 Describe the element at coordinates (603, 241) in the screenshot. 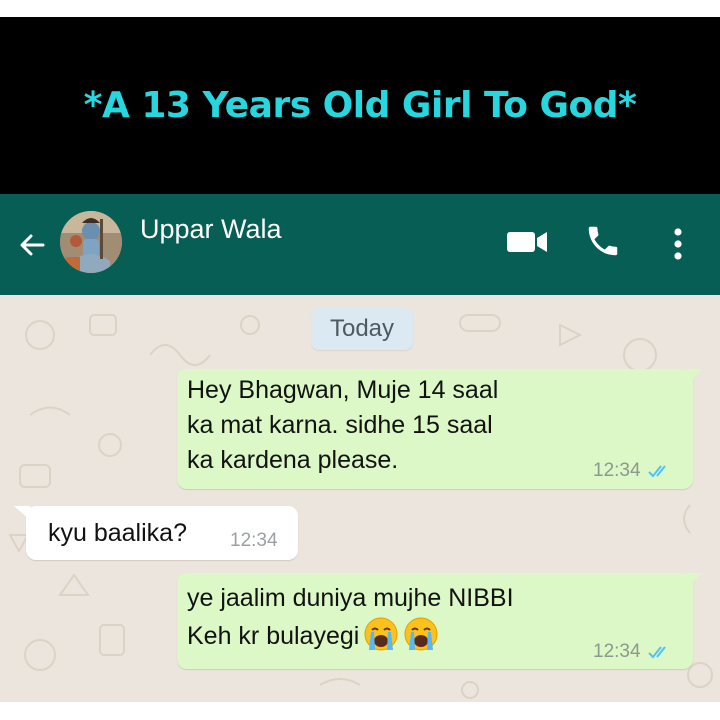

I see `phone-icon` at that location.